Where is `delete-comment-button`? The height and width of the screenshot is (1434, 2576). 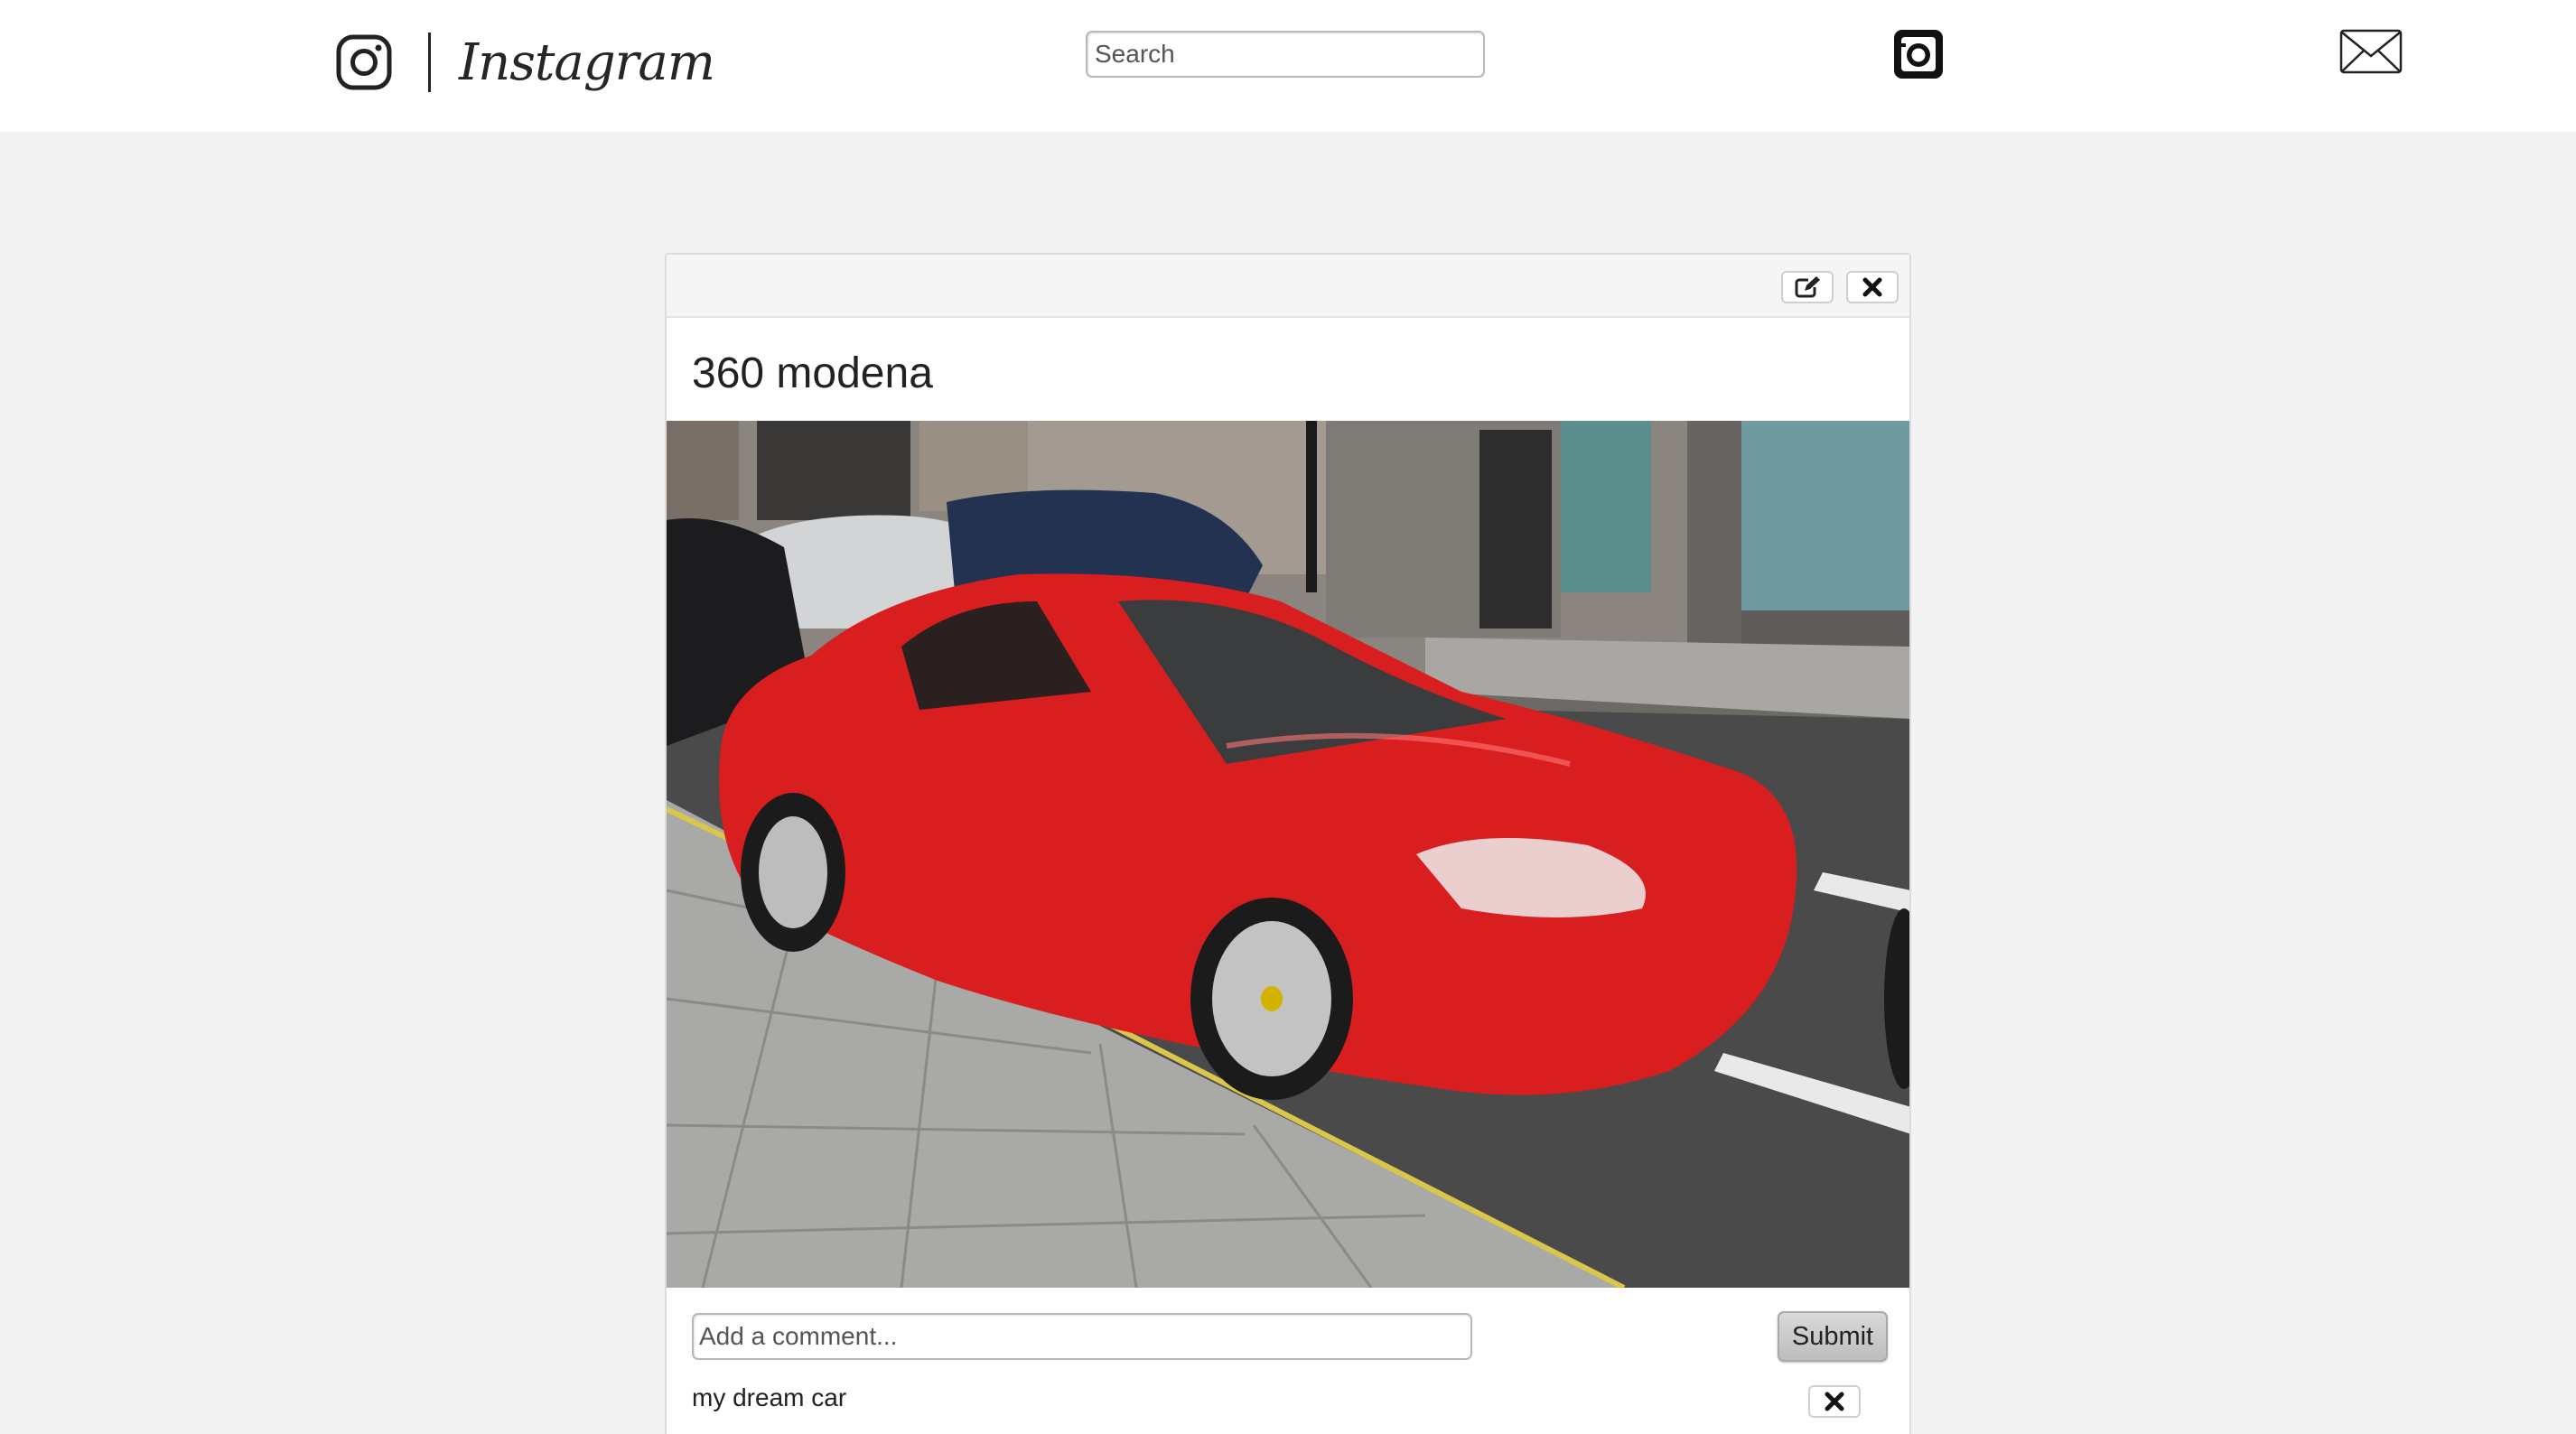 delete-comment-button is located at coordinates (1834, 1401).